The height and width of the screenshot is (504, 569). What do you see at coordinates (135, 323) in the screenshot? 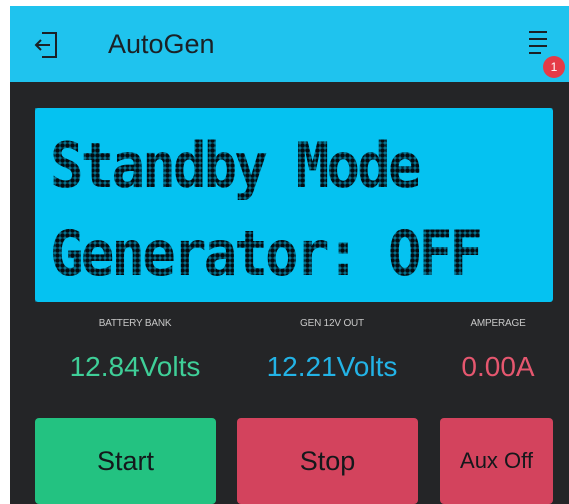
I see `battery-bank-label: BATTERY BANK` at bounding box center [135, 323].